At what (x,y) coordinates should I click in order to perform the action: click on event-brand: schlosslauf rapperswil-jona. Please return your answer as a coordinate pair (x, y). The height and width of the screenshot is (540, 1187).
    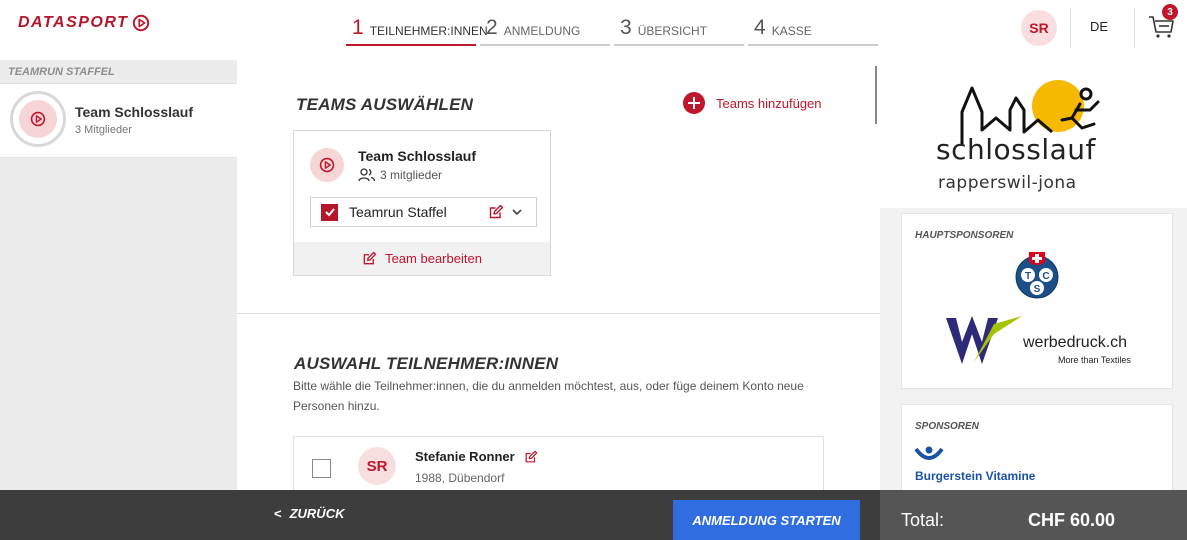
    Looking at the image, I should click on (1033, 134).